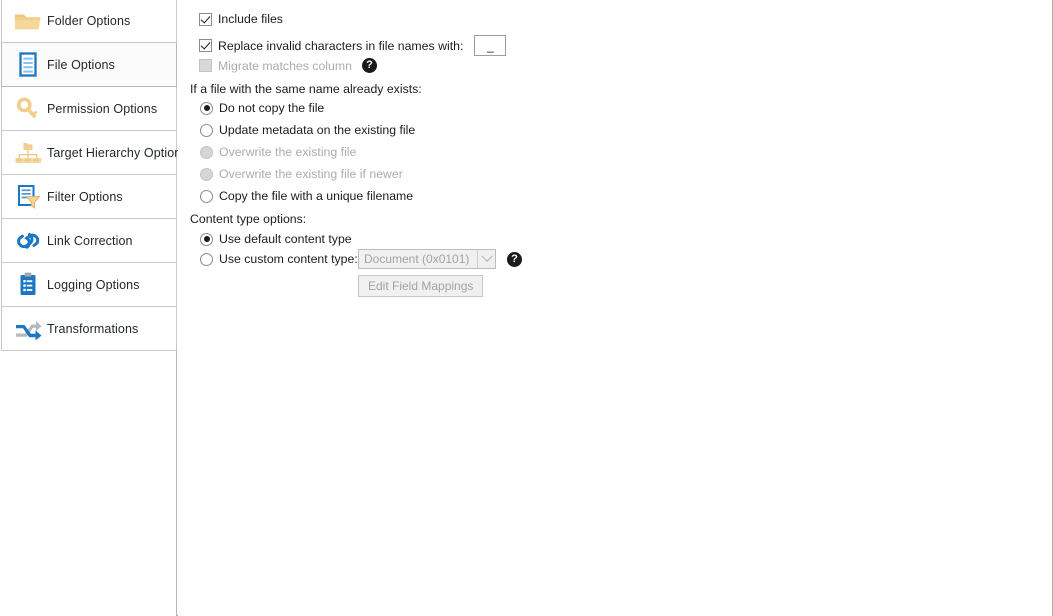 The width and height of the screenshot is (1053, 616). I want to click on radio-update-metadata-row: Update metadata on the existing file, so click(307, 130).